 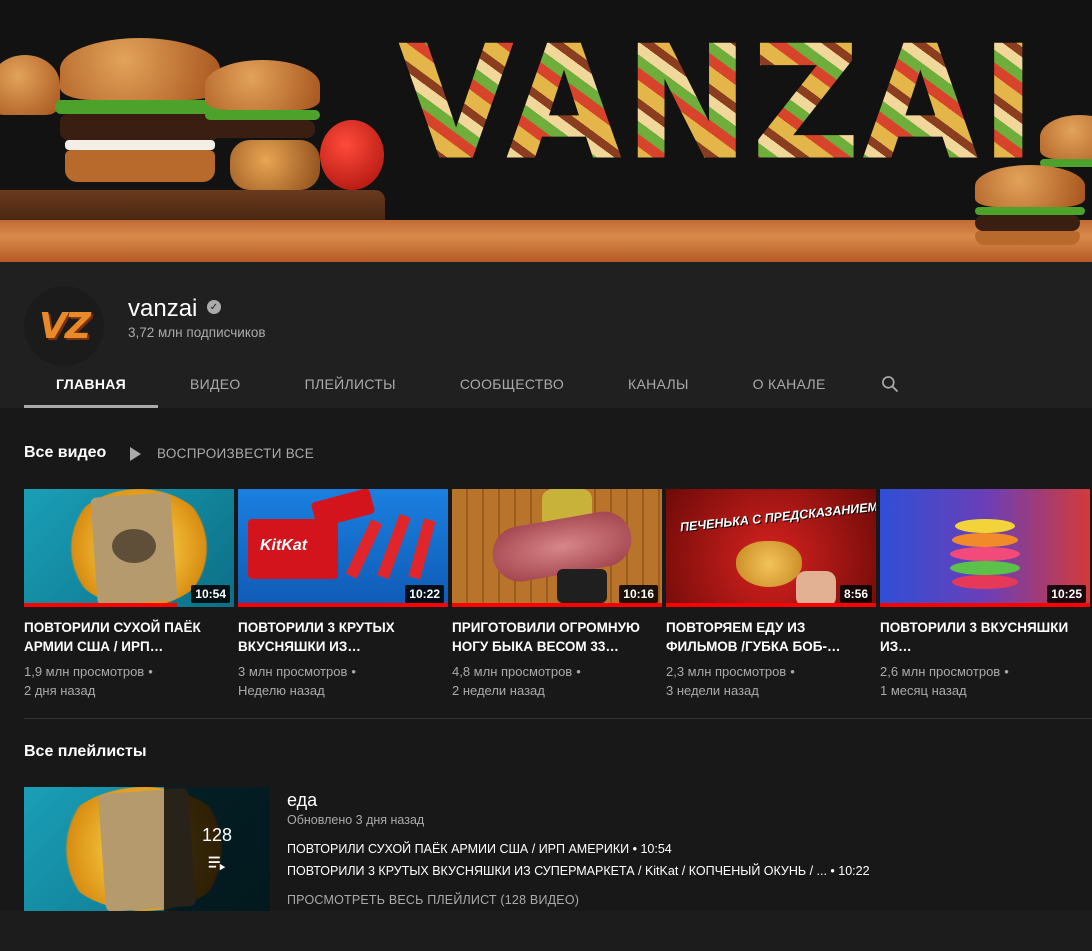 I want to click on video-meta: 2,6 млн просмотров • 1 месяц назад, so click(x=944, y=681).